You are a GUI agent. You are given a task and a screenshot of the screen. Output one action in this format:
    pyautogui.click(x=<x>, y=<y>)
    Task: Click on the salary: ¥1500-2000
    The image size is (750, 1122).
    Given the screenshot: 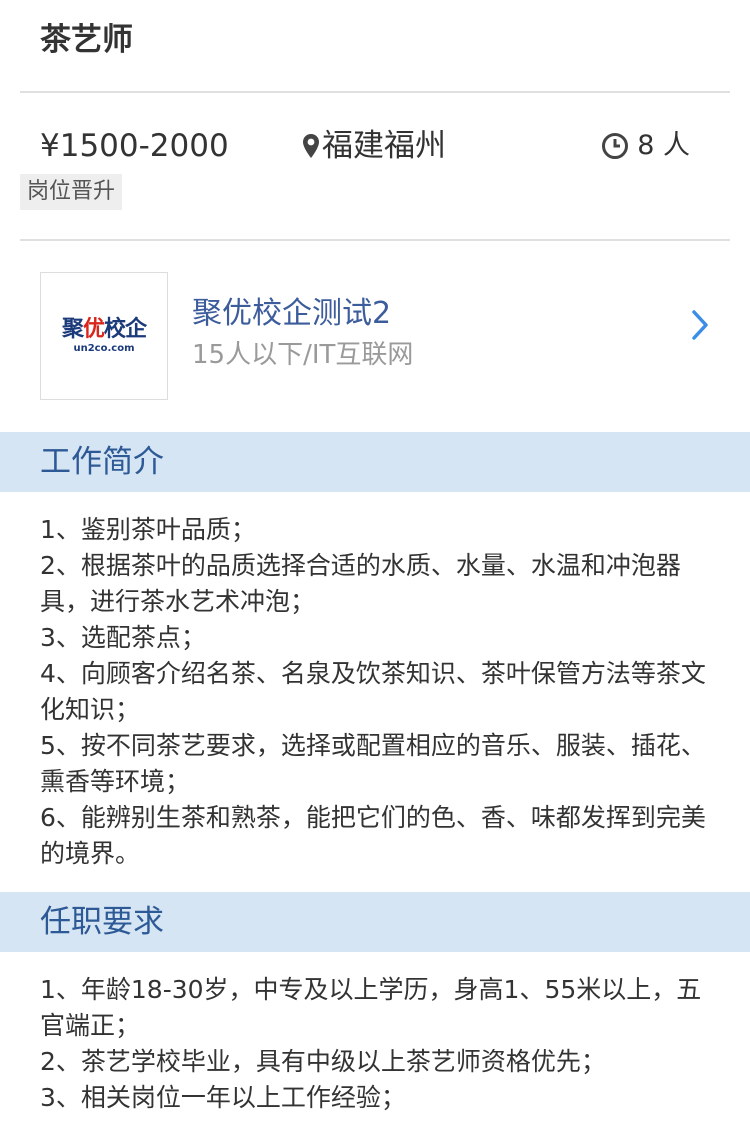 What is the action you would take?
    pyautogui.click(x=134, y=146)
    